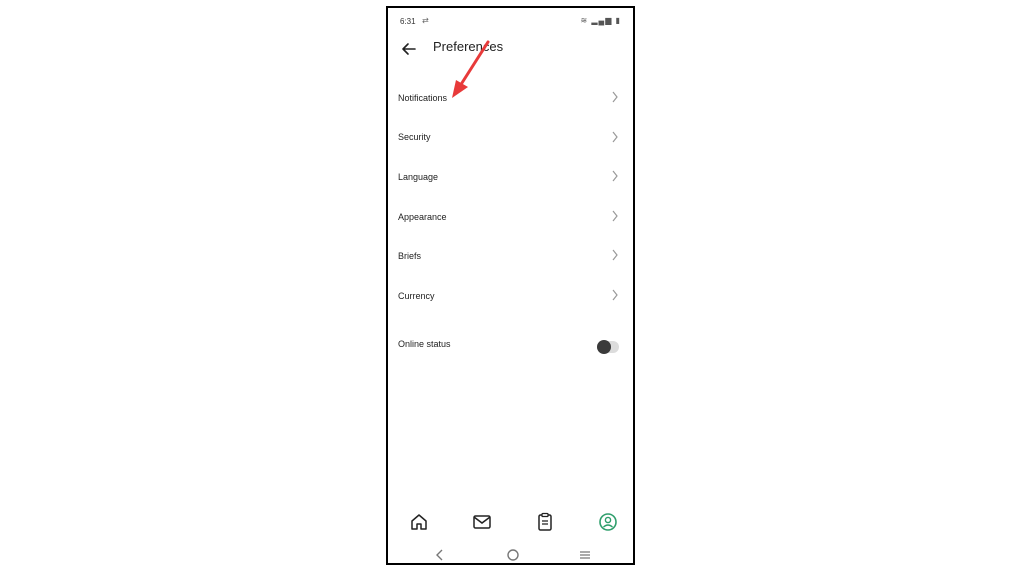  Describe the element at coordinates (584, 20) in the screenshot. I see `wifi-icon: ≋` at that location.